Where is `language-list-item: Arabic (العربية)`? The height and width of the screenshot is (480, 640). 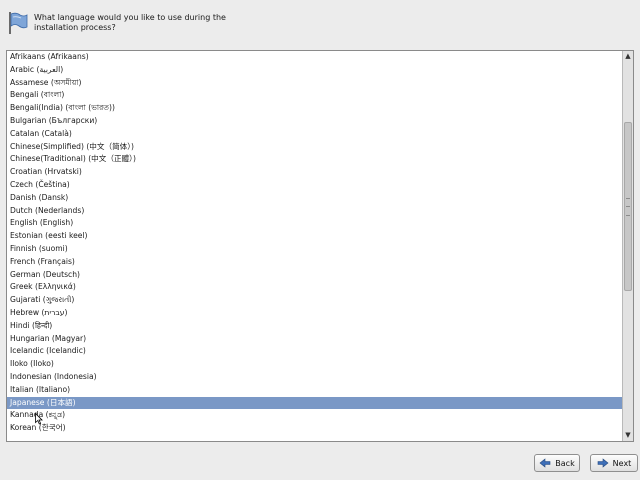
language-list-item: Arabic (العربية) is located at coordinates (314, 70).